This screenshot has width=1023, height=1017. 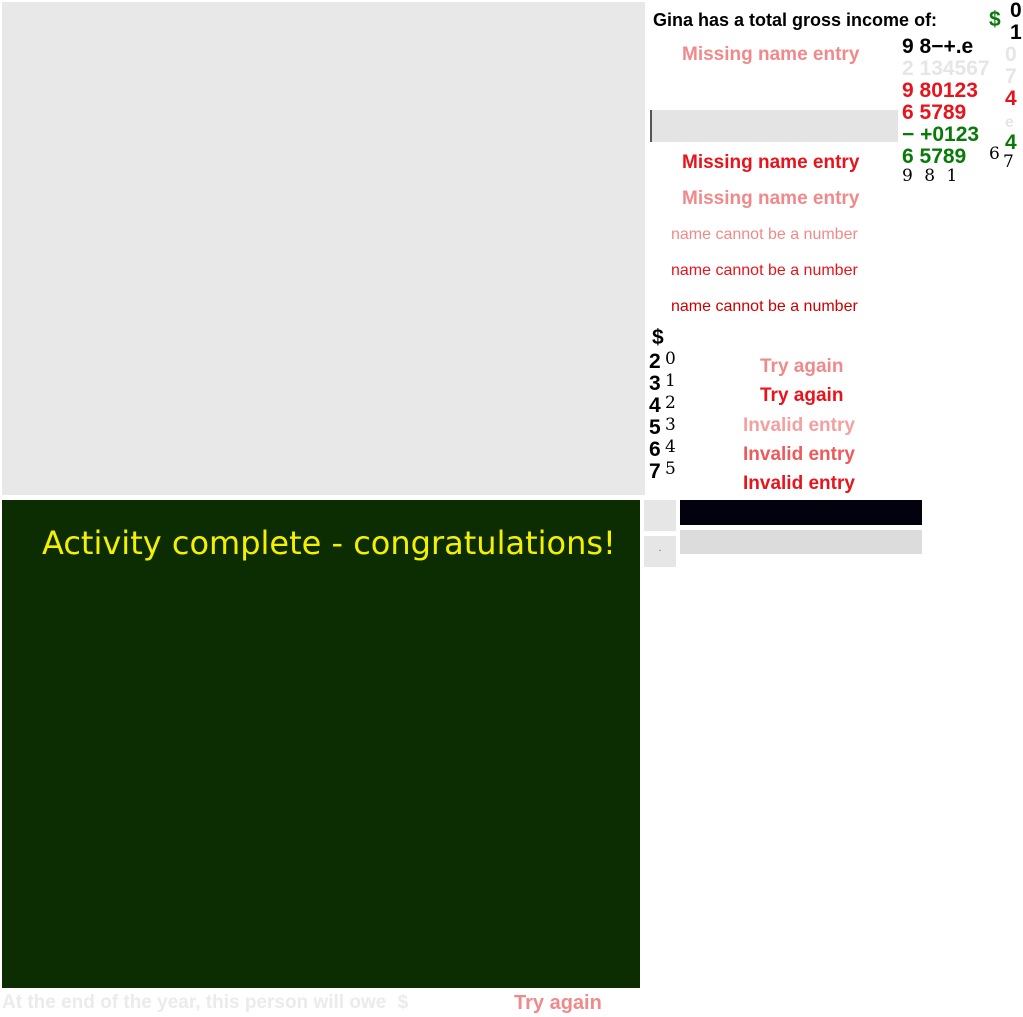 I want to click on try-again-feedback-1: Try again, so click(x=802, y=366).